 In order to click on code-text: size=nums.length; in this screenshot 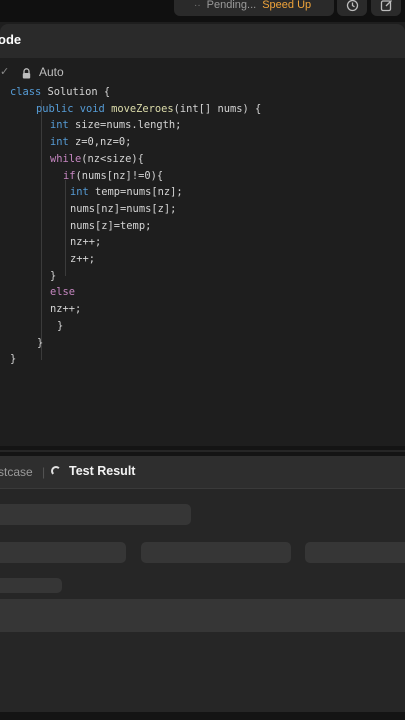, I will do `click(125, 125)`.